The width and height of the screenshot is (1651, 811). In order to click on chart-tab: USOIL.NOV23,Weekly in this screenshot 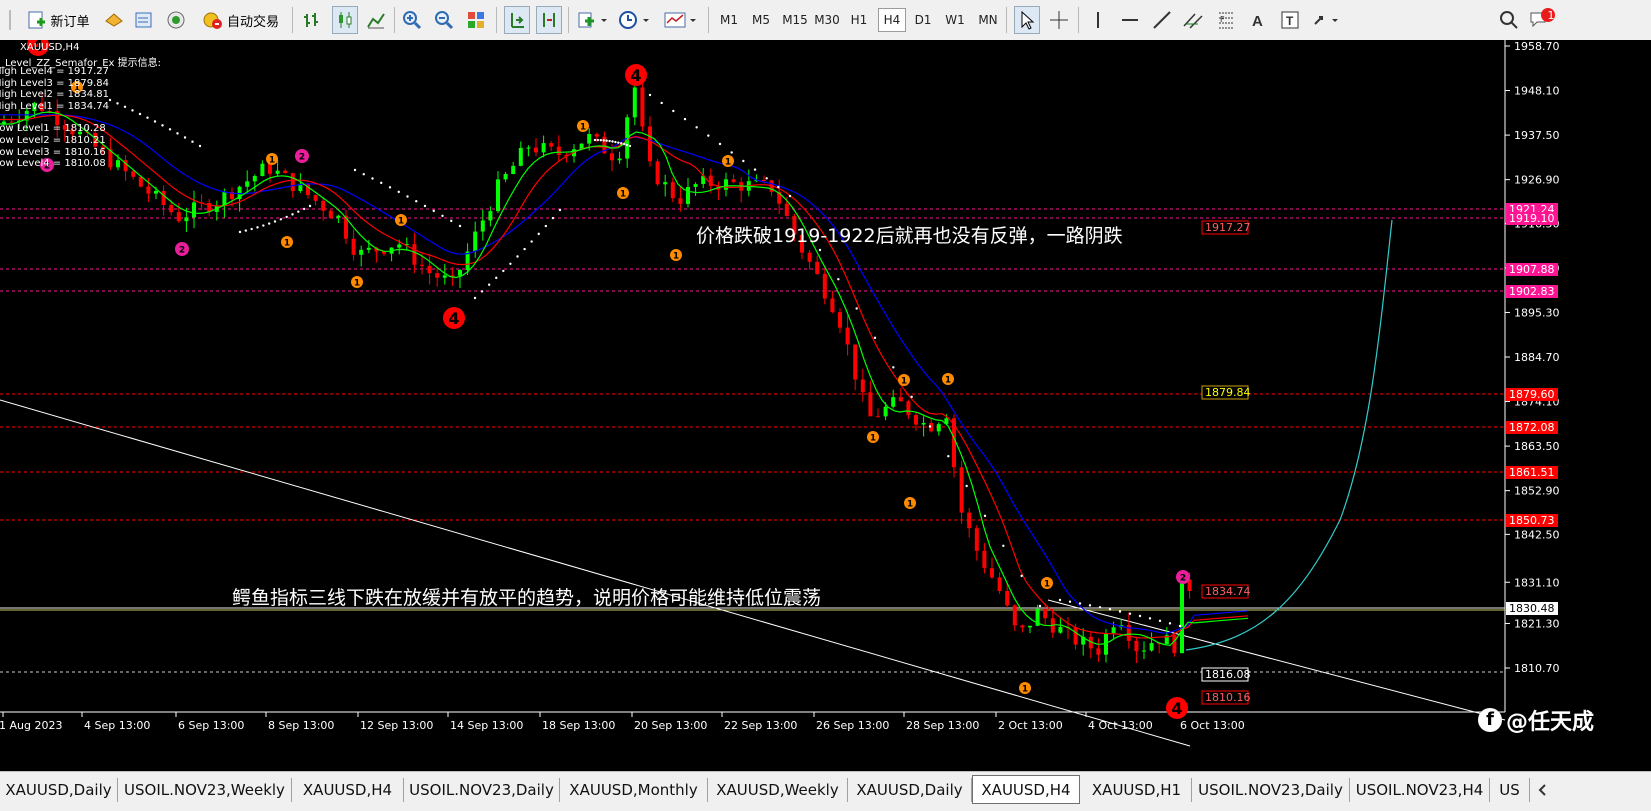, I will do `click(205, 790)`.